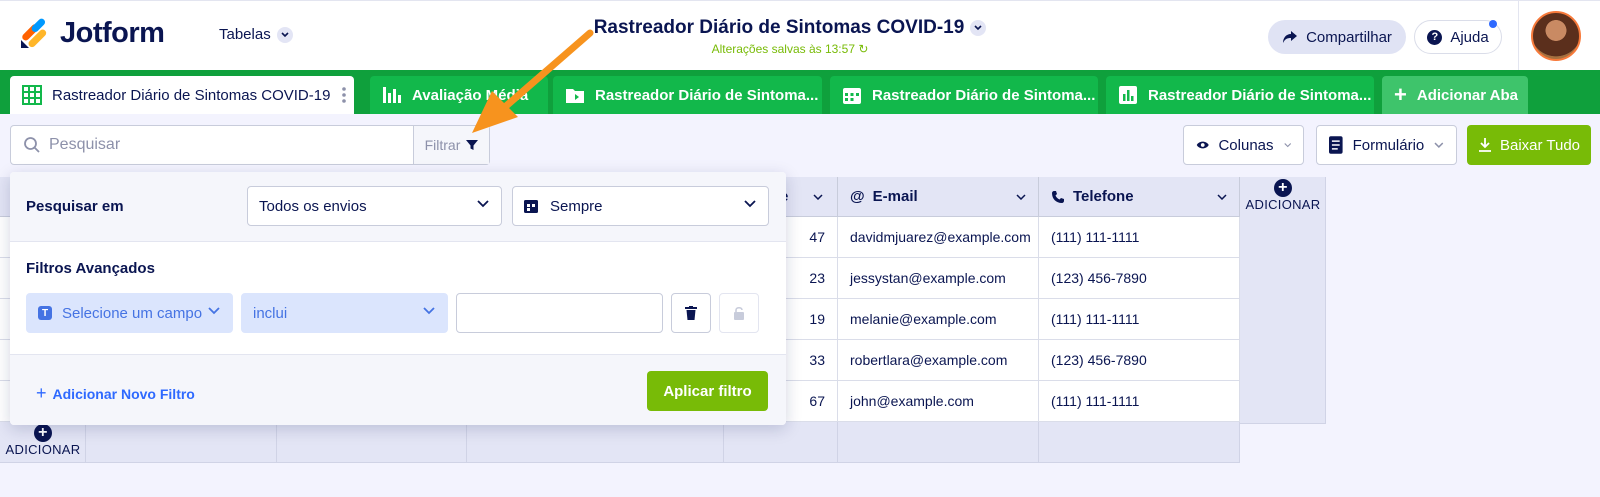 This screenshot has height=497, width=1600. Describe the element at coordinates (34, 33) in the screenshot. I see `jotform-logo-icon` at that location.